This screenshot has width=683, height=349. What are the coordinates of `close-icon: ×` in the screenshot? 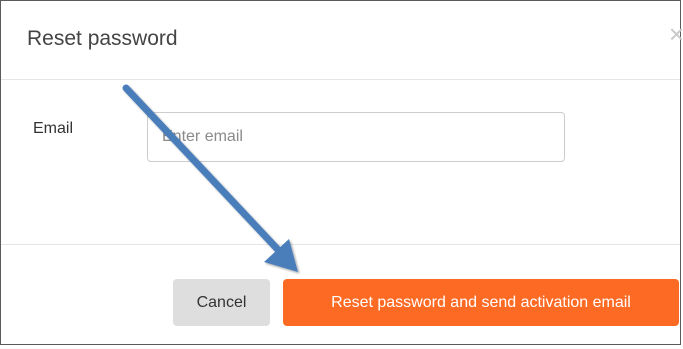 It's located at (676, 34).